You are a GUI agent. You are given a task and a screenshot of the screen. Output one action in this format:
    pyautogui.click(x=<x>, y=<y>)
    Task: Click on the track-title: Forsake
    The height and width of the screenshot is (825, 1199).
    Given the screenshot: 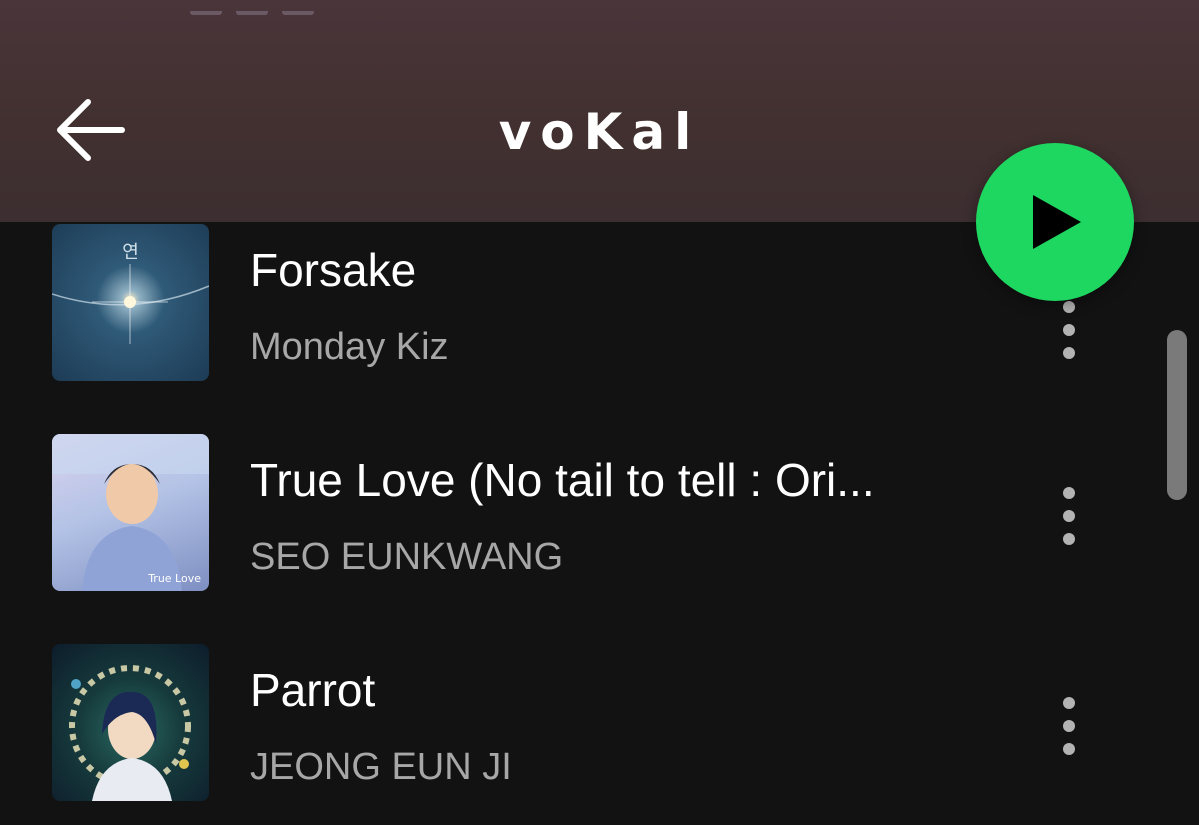 What is the action you would take?
    pyautogui.click(x=333, y=270)
    